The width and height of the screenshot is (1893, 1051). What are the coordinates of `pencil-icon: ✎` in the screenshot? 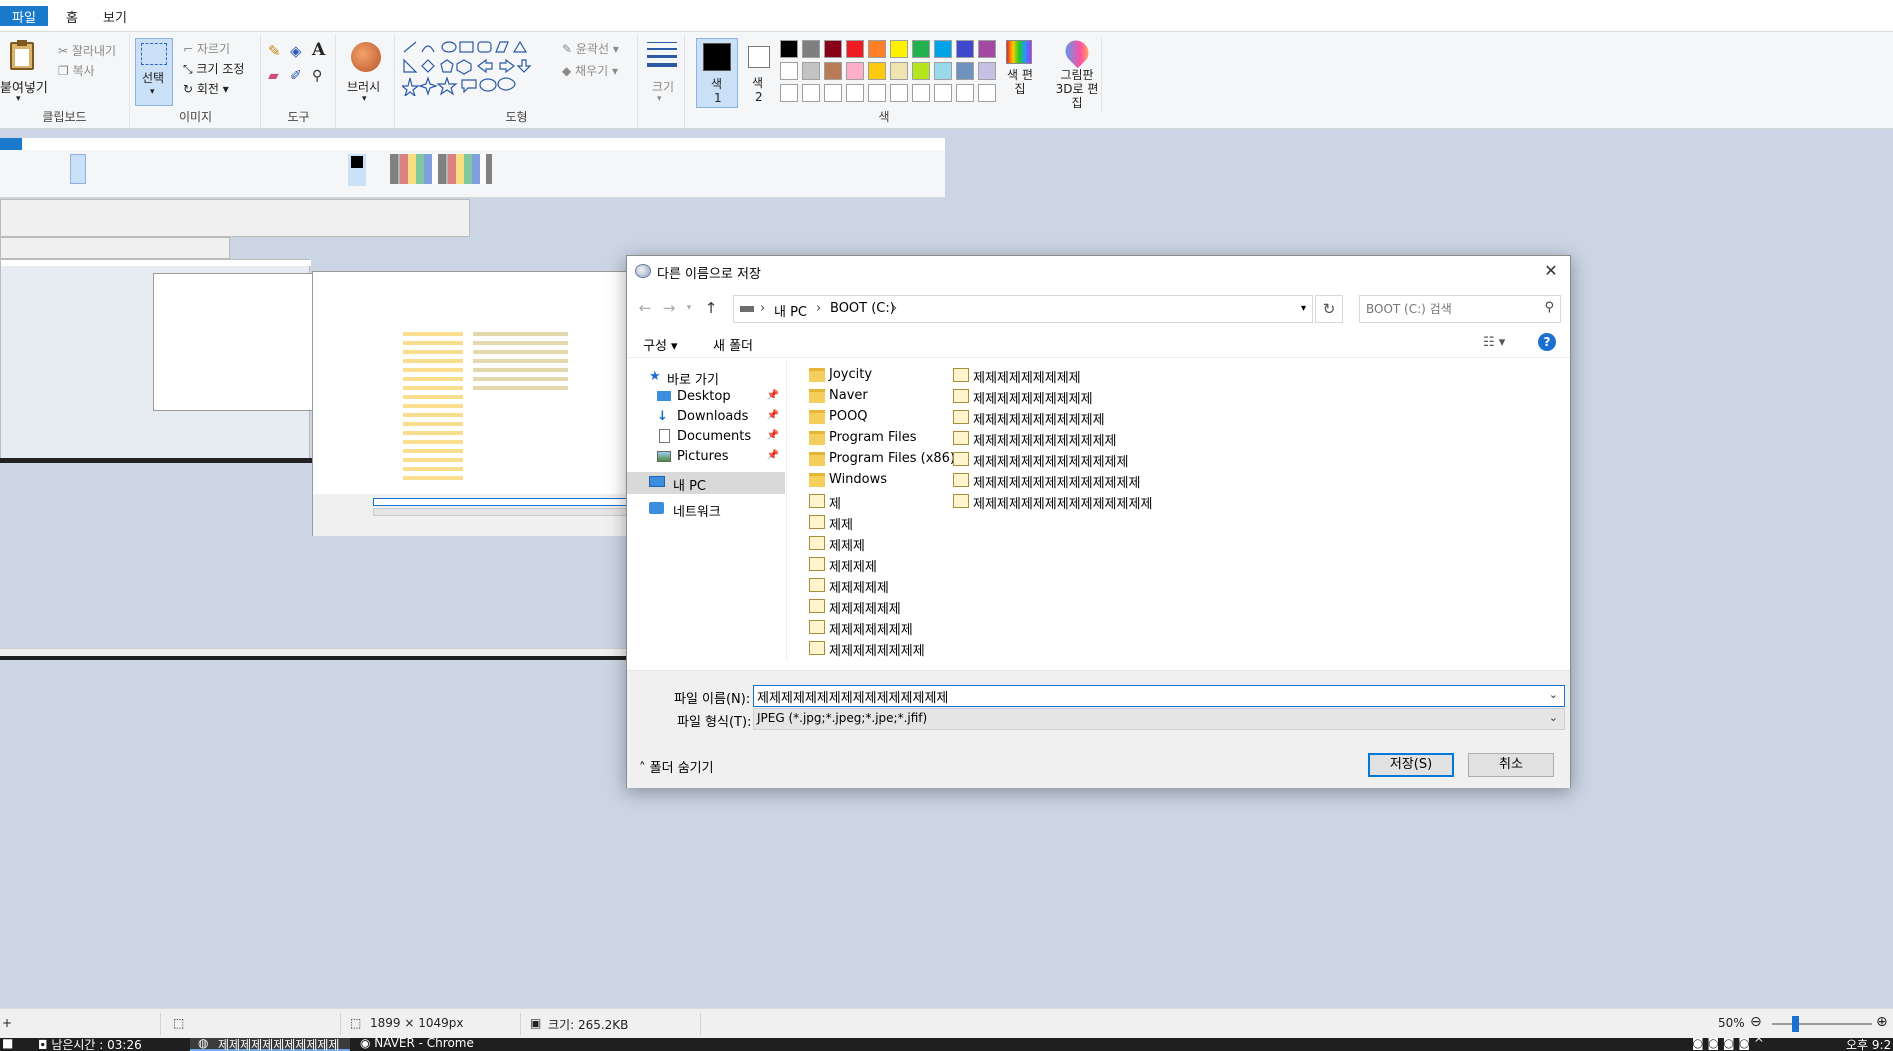 It's located at (274, 51).